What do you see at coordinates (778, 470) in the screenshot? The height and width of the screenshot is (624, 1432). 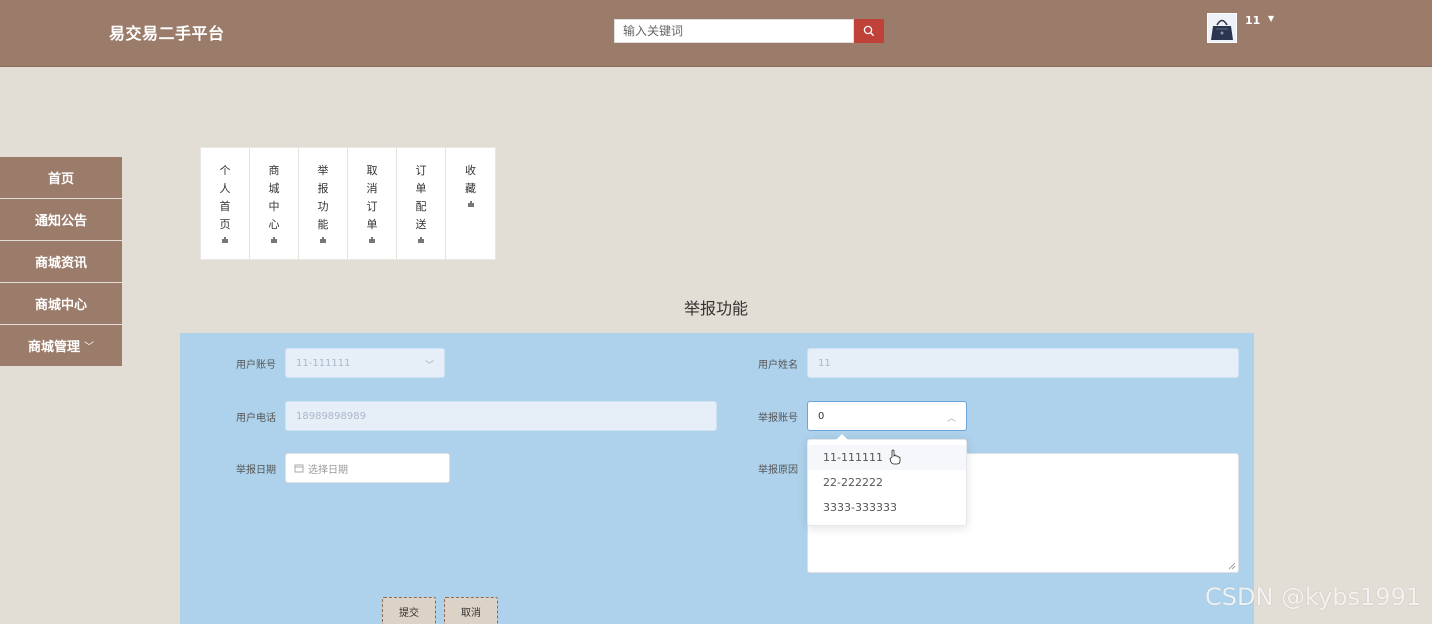 I see `reason-label: 举报原因` at bounding box center [778, 470].